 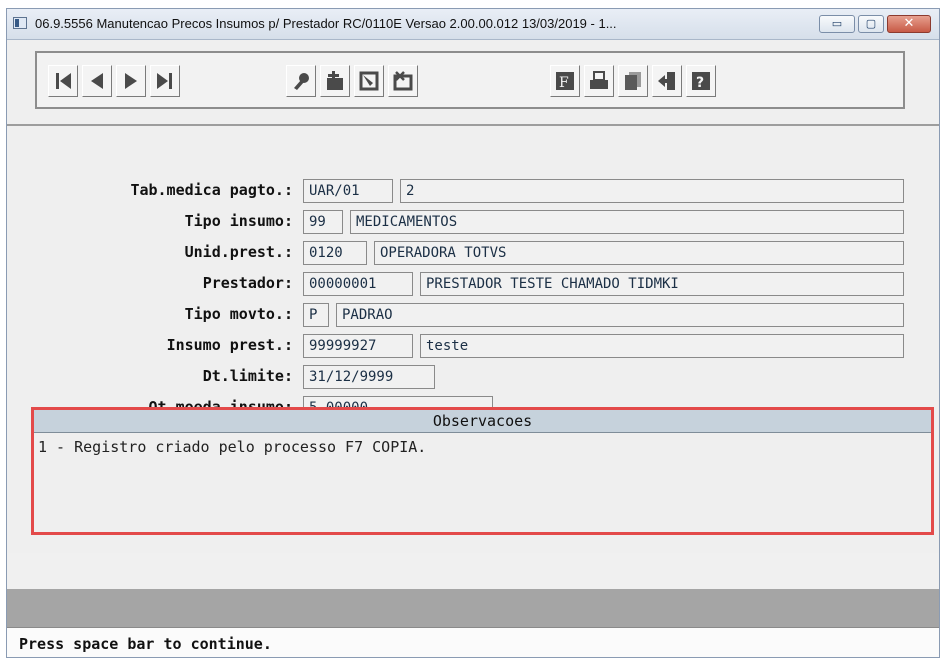 I want to click on help-button: ?, so click(x=701, y=81).